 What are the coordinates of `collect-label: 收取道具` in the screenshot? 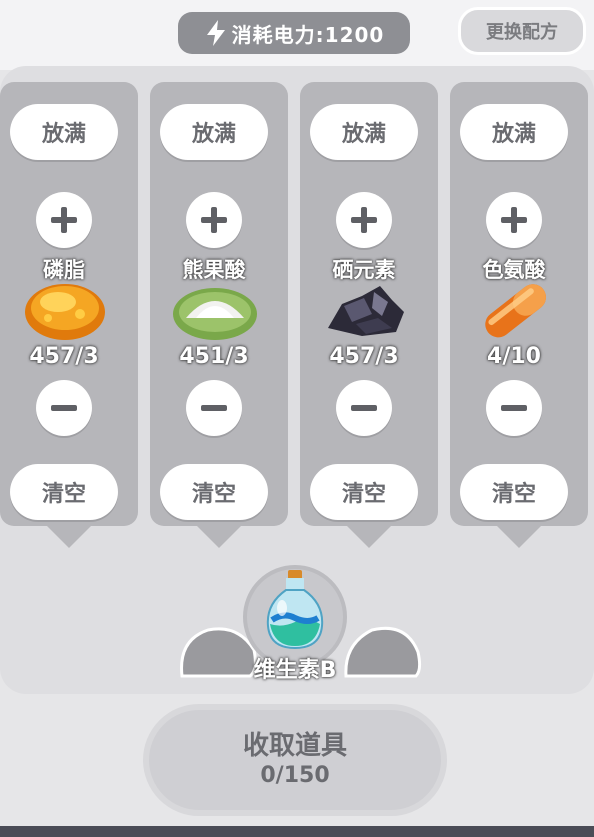 It's located at (294, 746).